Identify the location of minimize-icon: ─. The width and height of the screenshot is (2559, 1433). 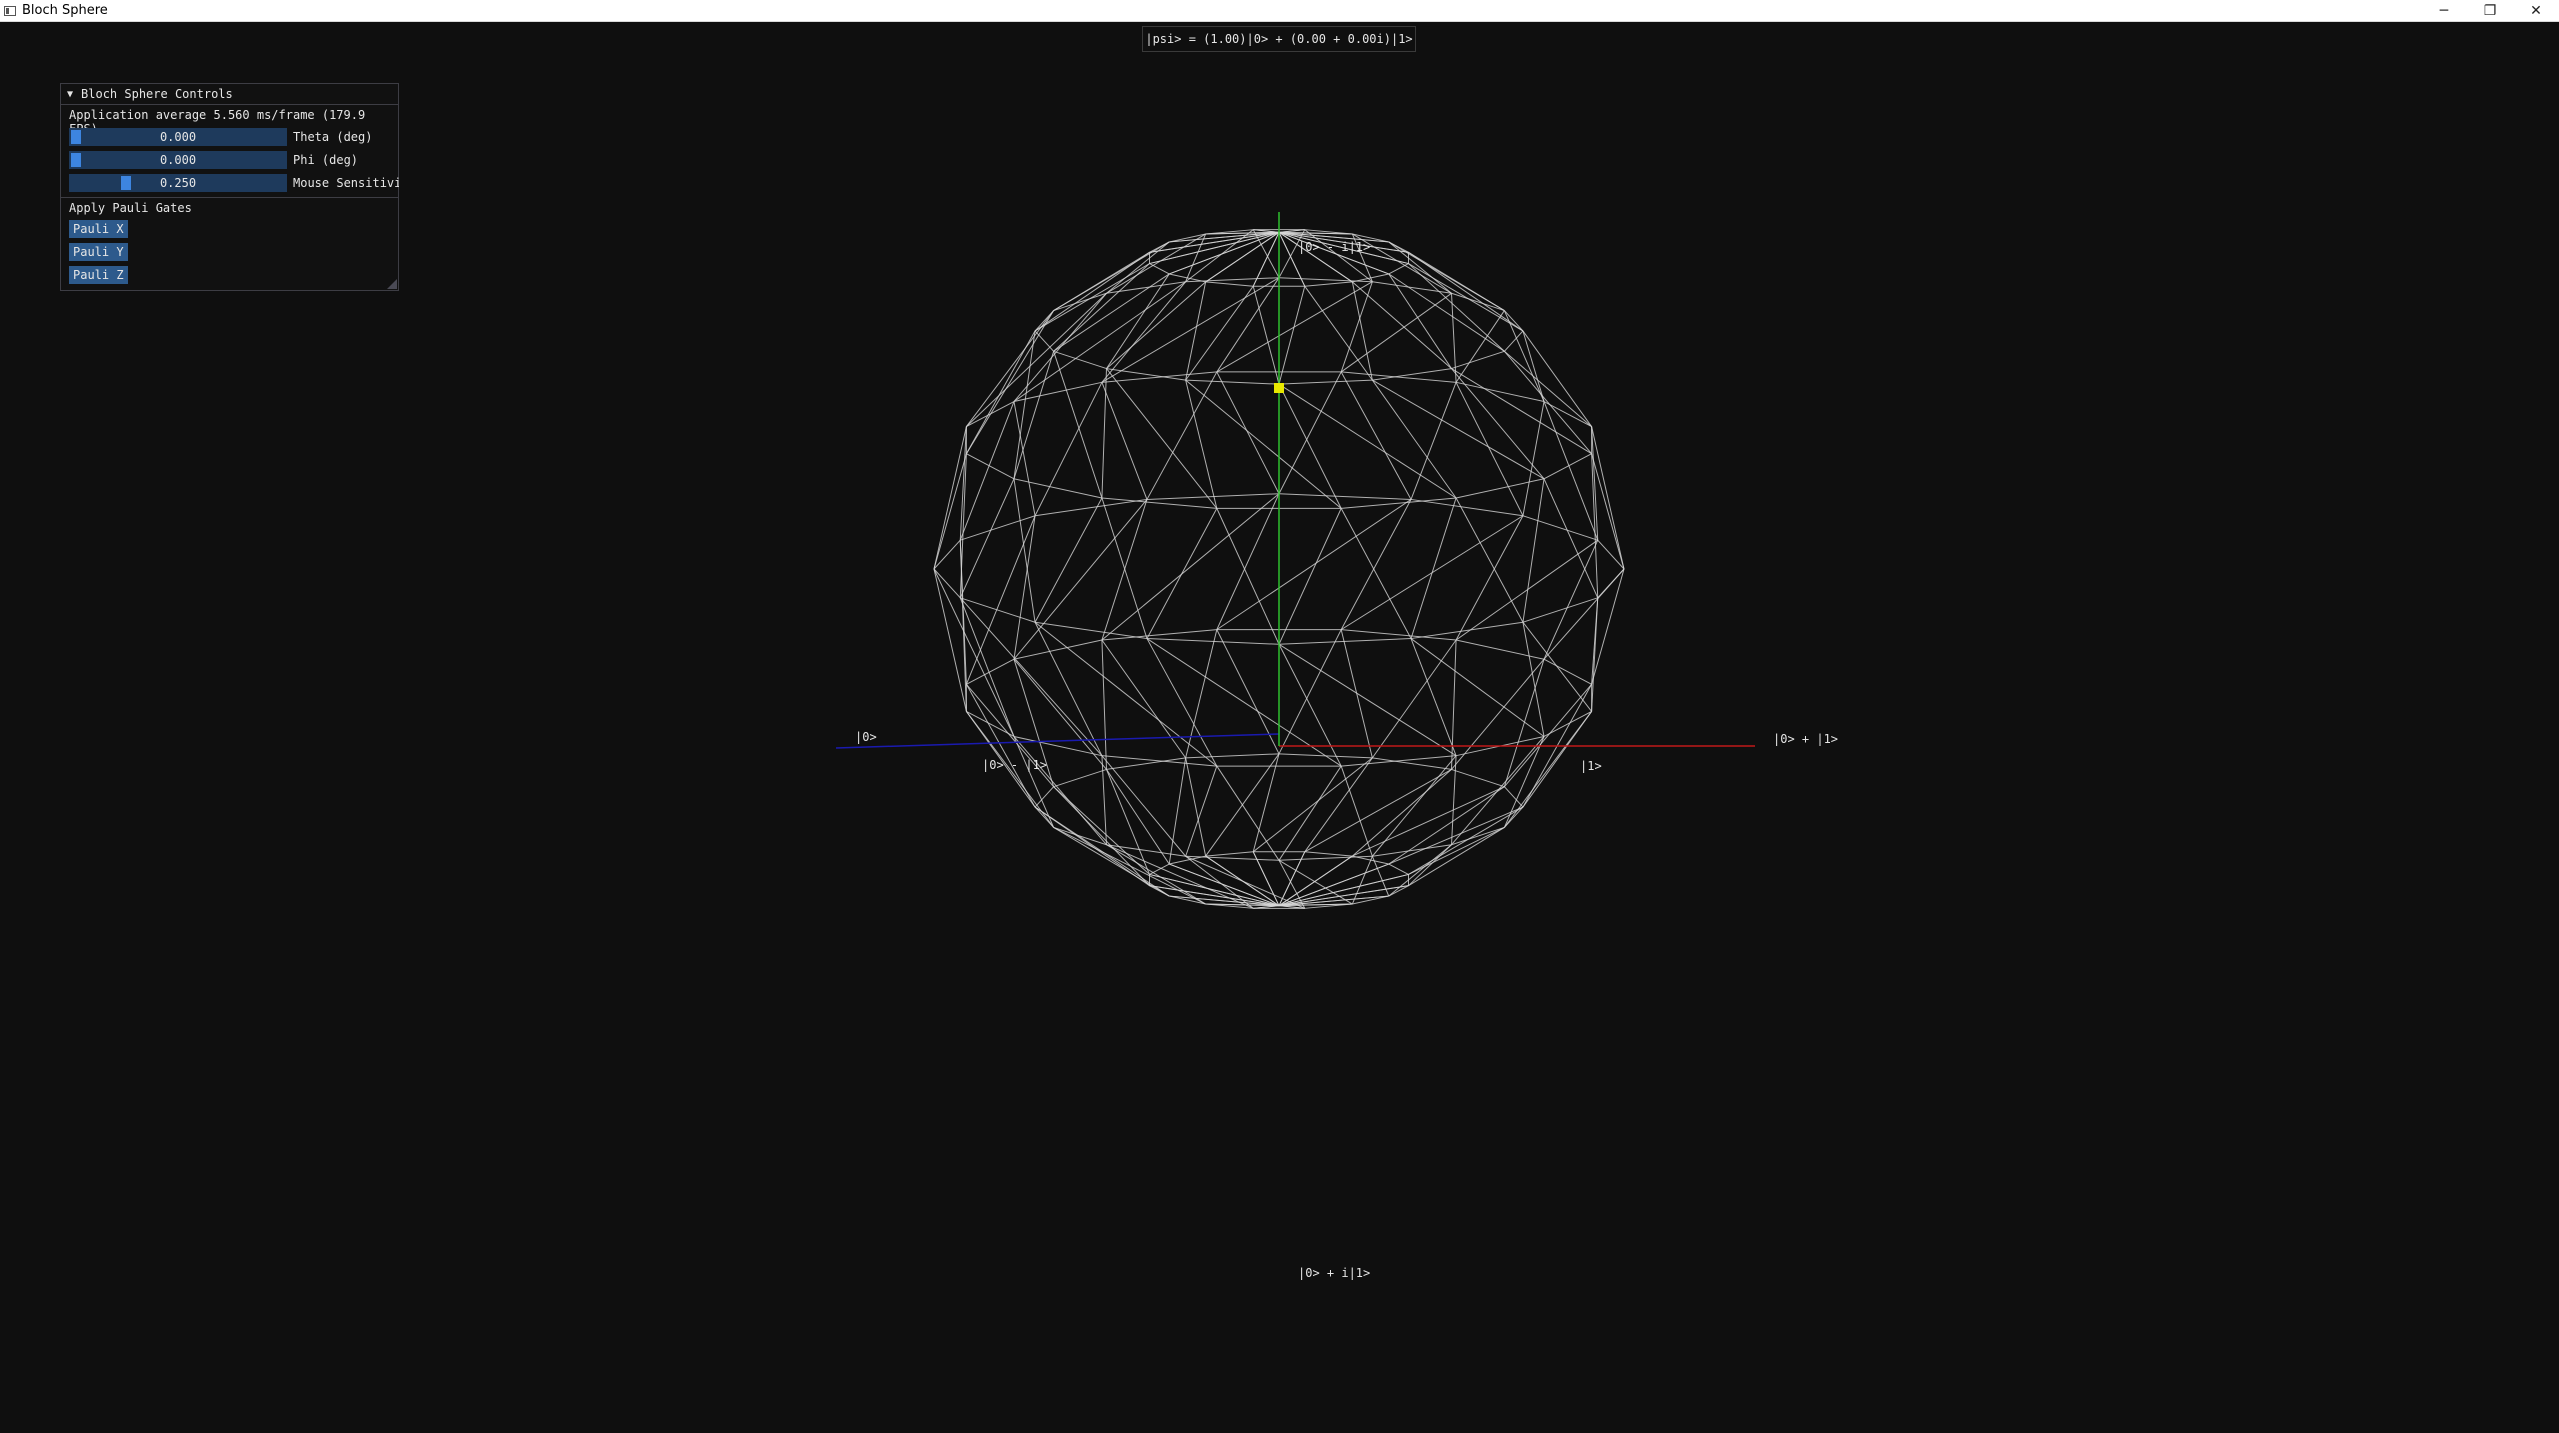
(2444, 11).